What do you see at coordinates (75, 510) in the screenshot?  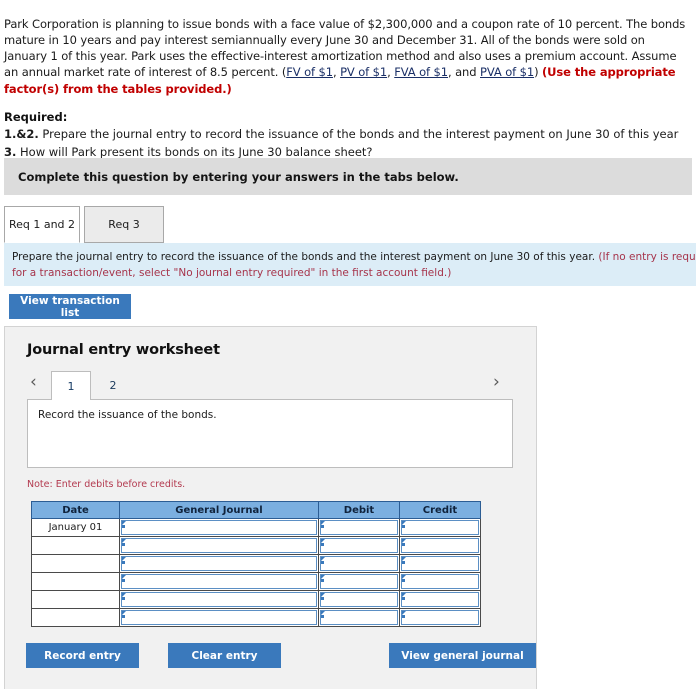 I see `column-header-date: Date` at bounding box center [75, 510].